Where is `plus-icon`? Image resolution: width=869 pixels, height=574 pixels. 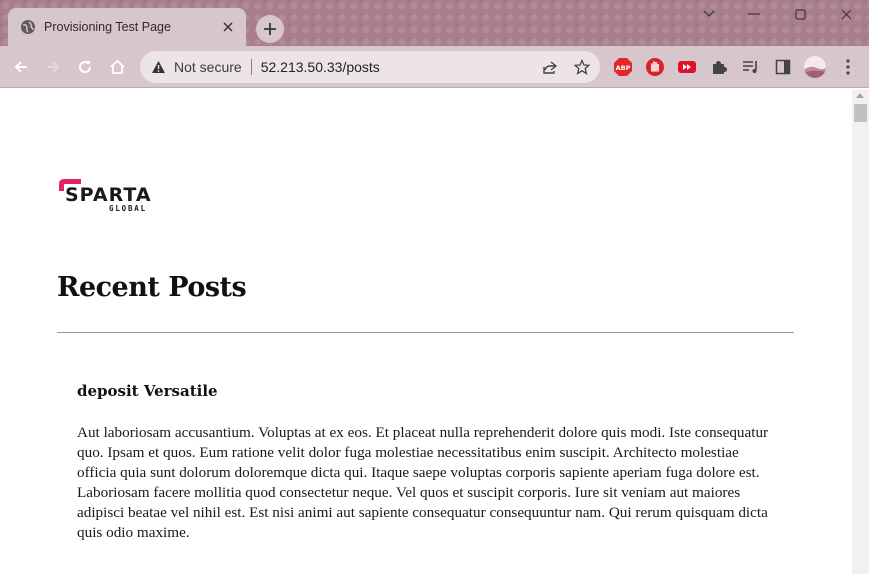
plus-icon is located at coordinates (270, 29).